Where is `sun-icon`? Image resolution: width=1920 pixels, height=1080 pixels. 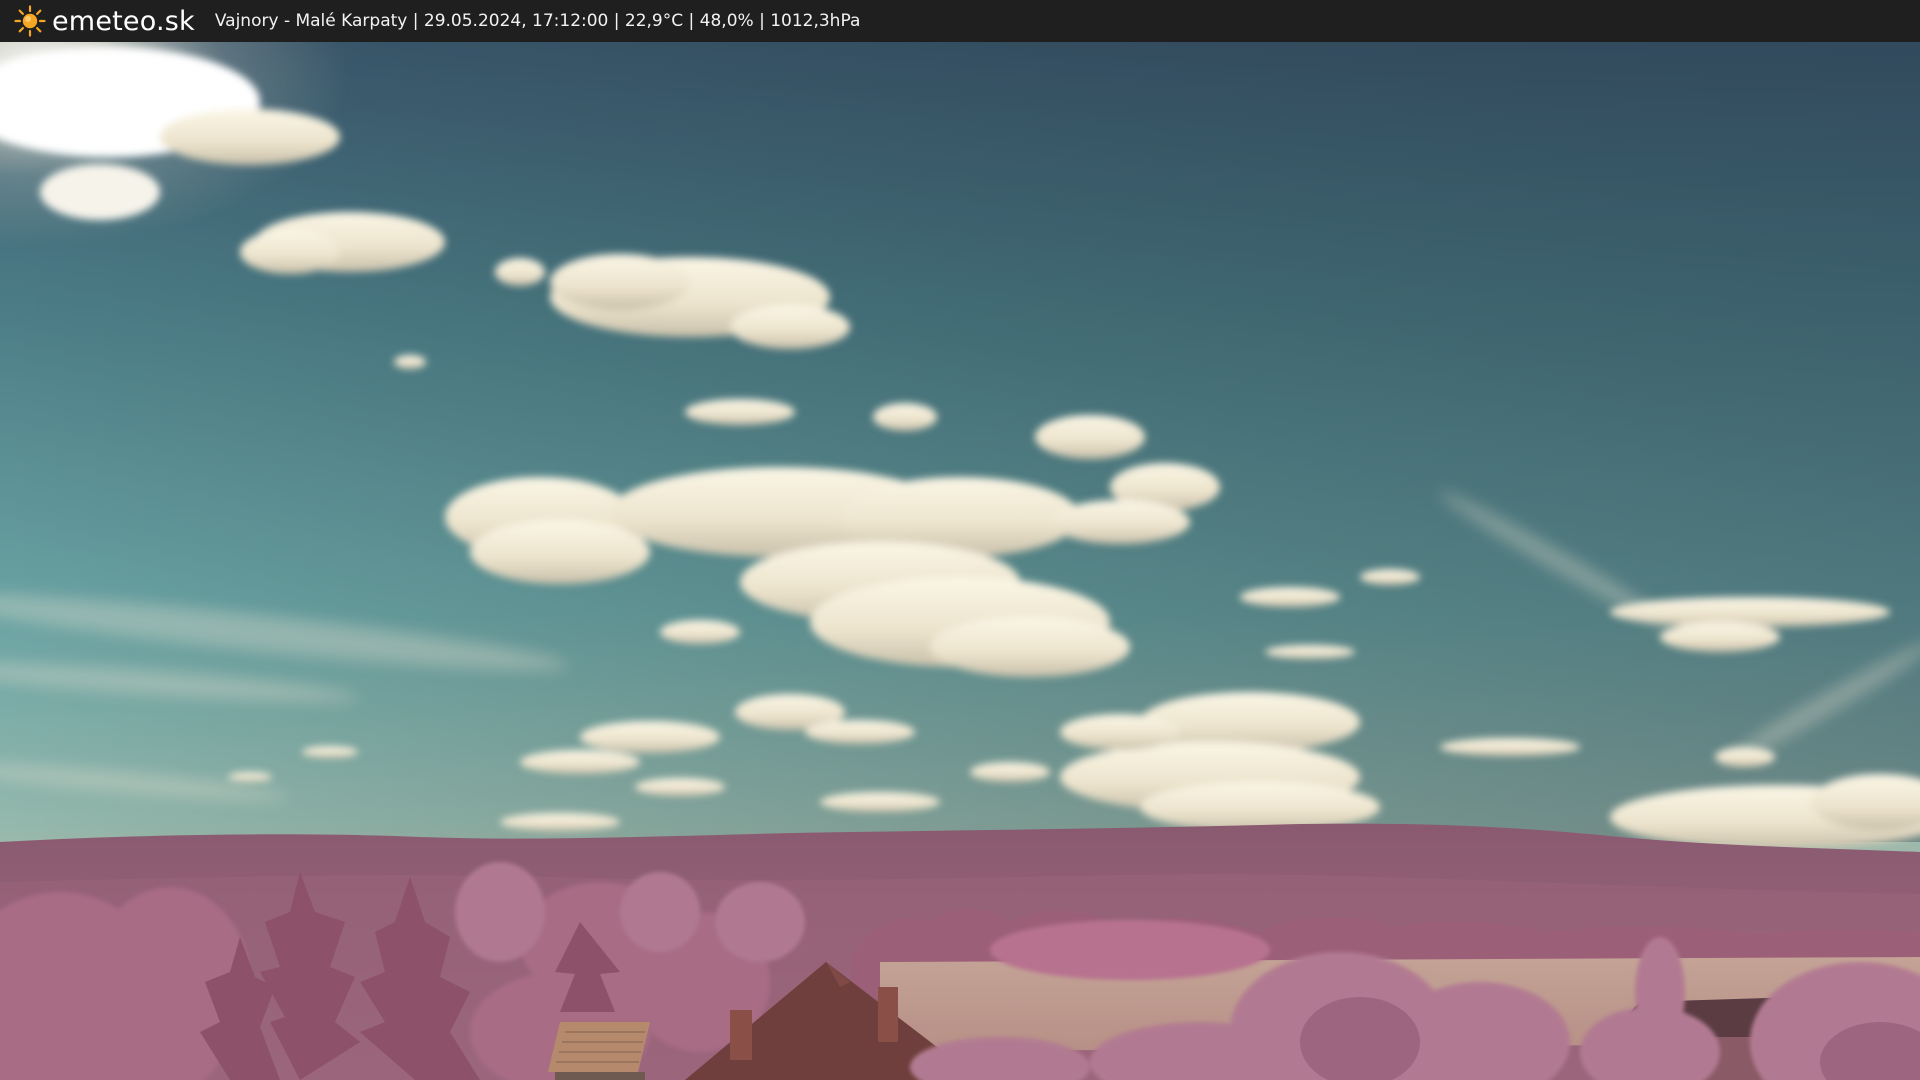
sun-icon is located at coordinates (30, 21).